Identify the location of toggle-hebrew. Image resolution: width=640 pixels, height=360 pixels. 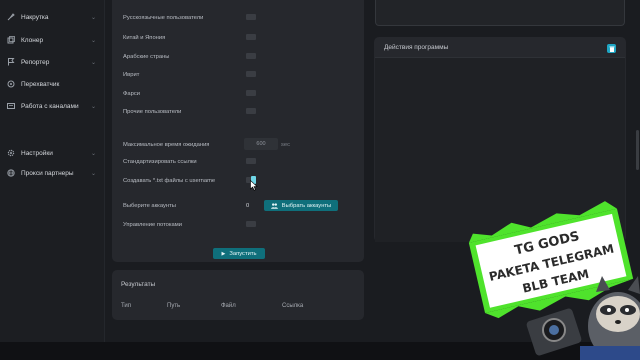
(251, 74).